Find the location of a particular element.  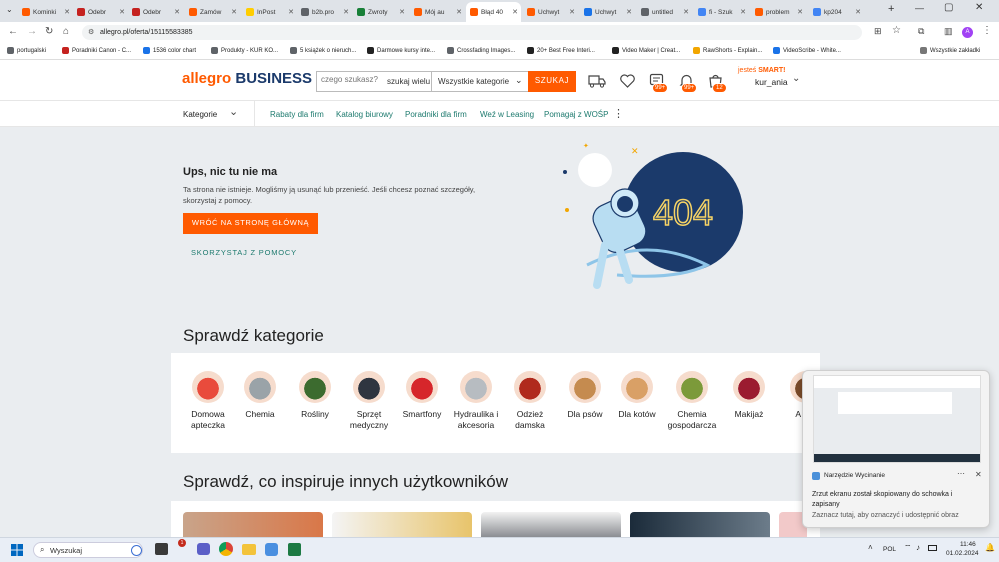

minimize-icon: — is located at coordinates (919, 8).